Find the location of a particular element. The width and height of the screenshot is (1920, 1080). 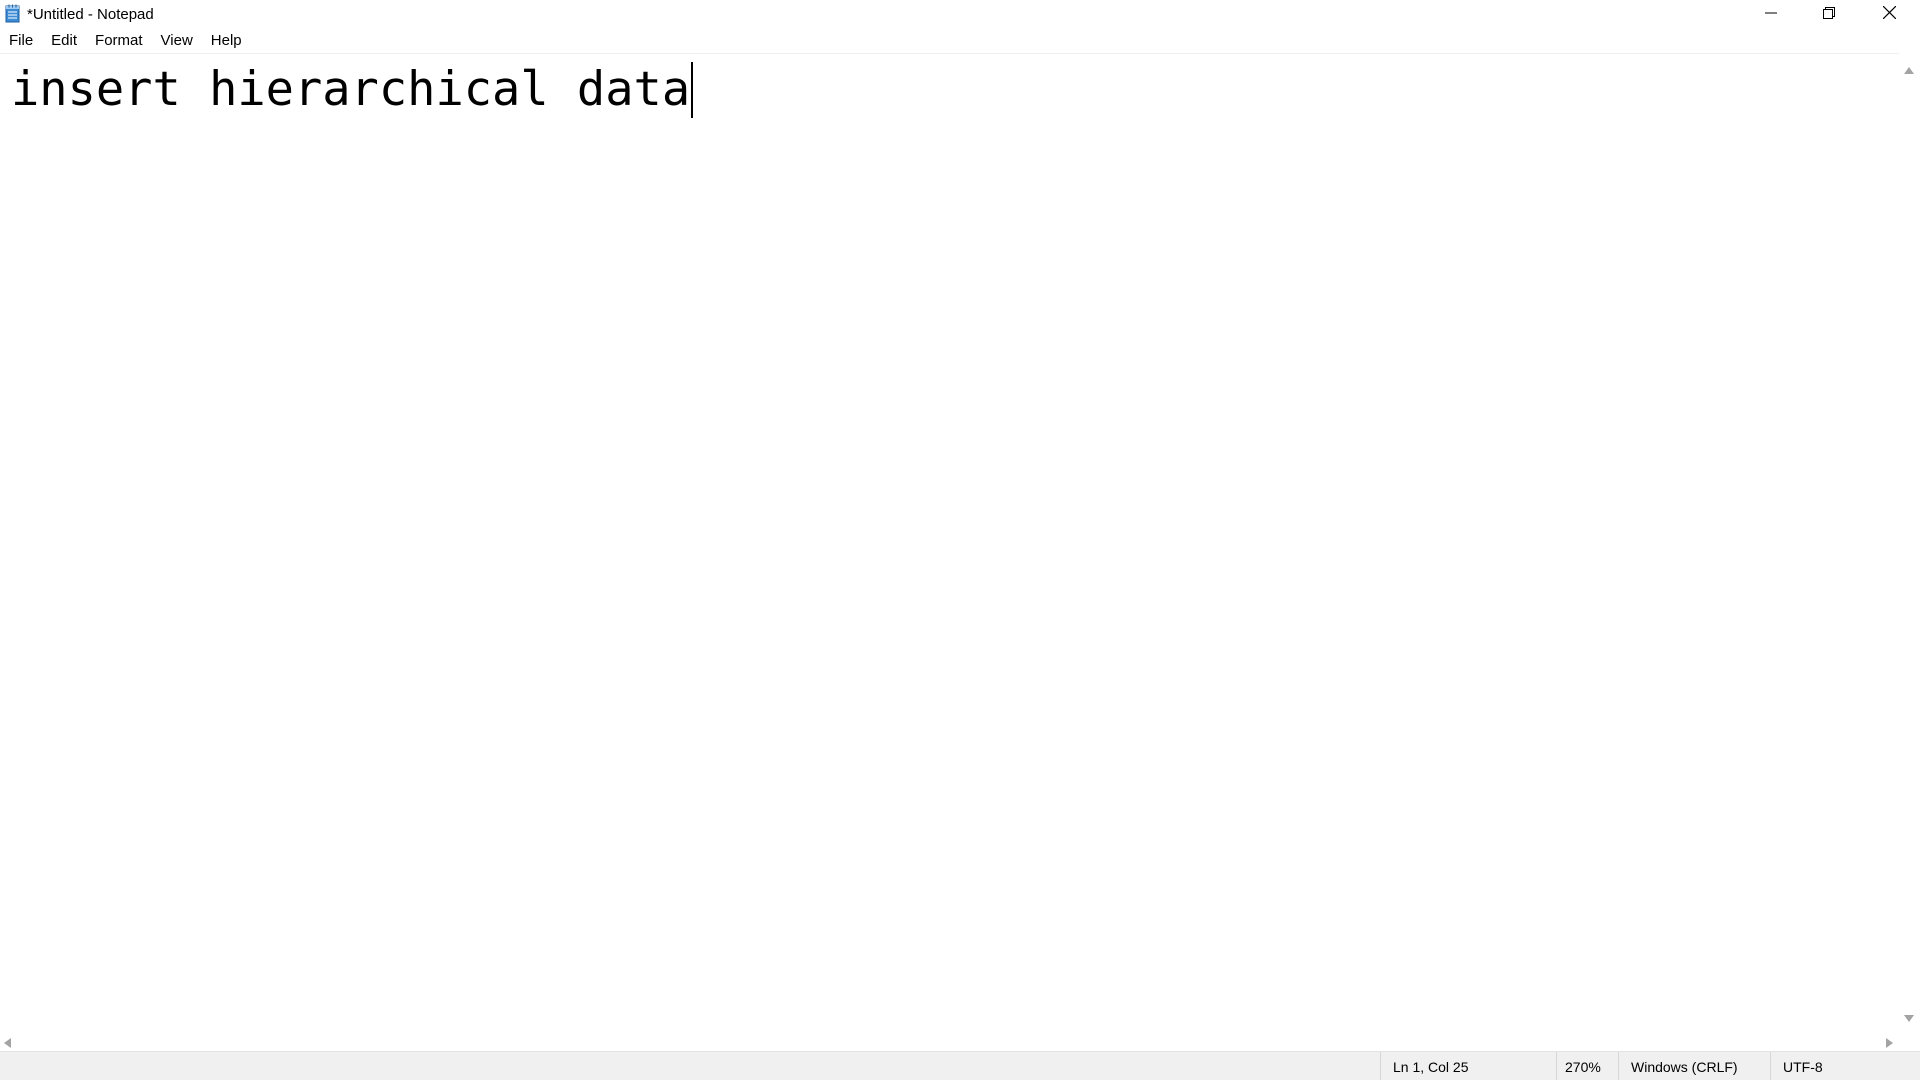

close-button is located at coordinates (1889, 14).